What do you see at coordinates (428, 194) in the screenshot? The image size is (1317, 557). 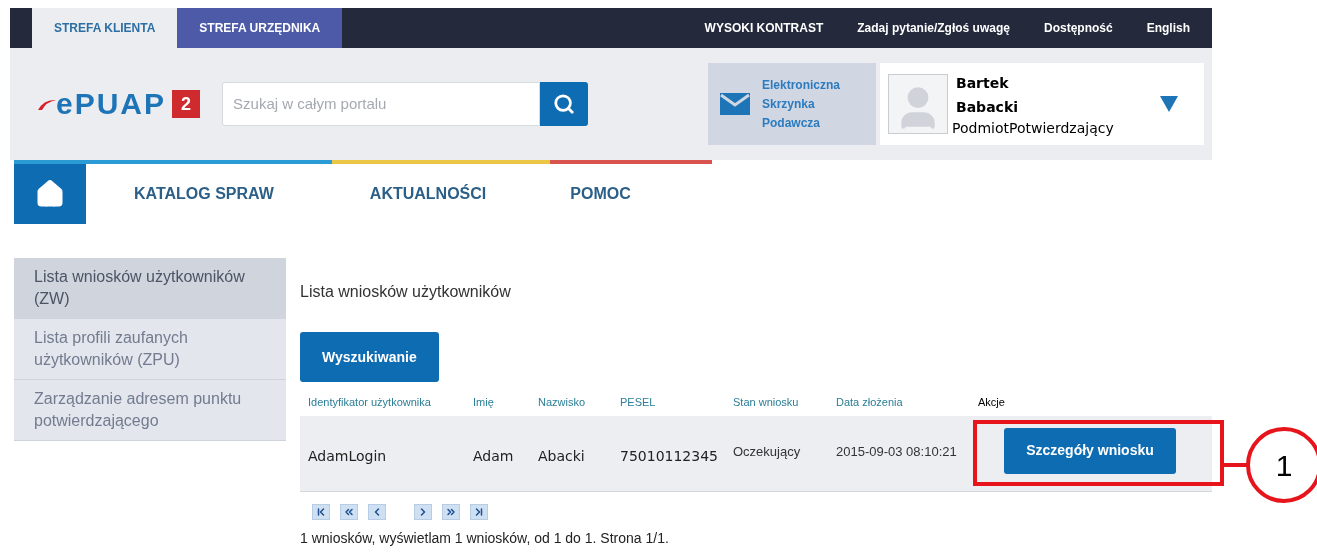 I see `nav-link: AKTUALNOŚCI` at bounding box center [428, 194].